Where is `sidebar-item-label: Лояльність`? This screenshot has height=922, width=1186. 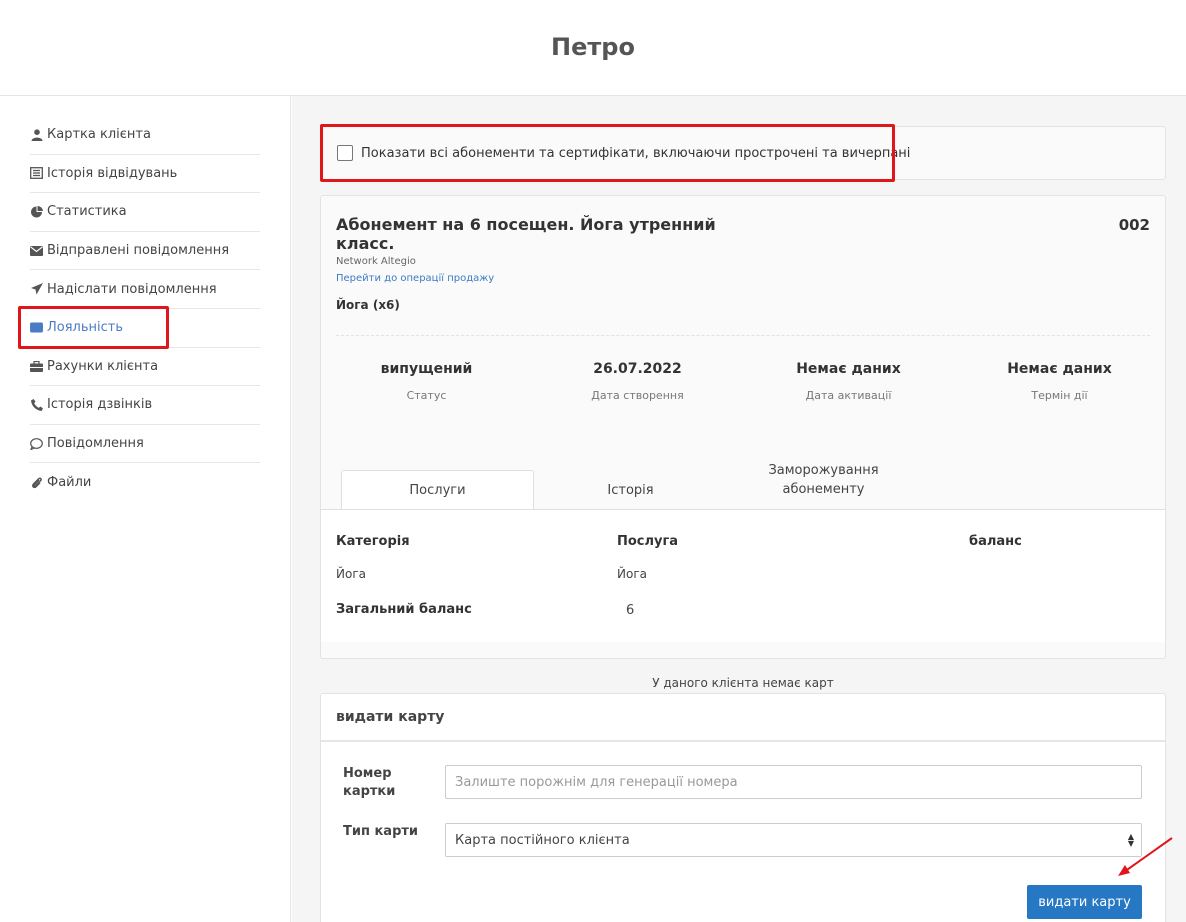 sidebar-item-label: Лояльність is located at coordinates (85, 328).